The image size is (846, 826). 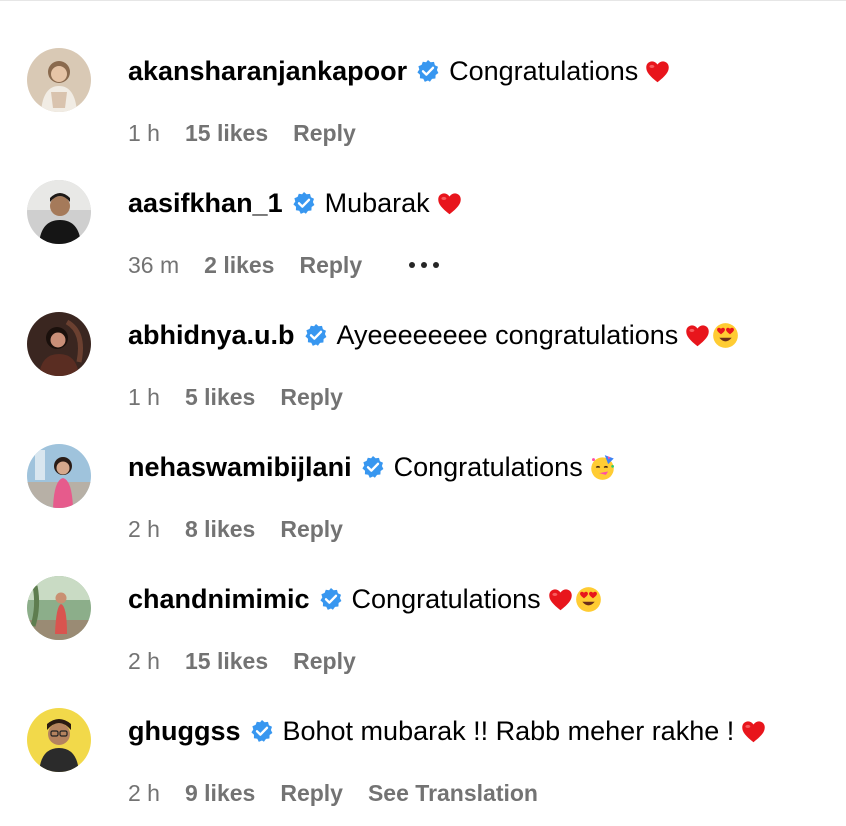 What do you see at coordinates (153, 265) in the screenshot?
I see `comment-timestamp: 36 m` at bounding box center [153, 265].